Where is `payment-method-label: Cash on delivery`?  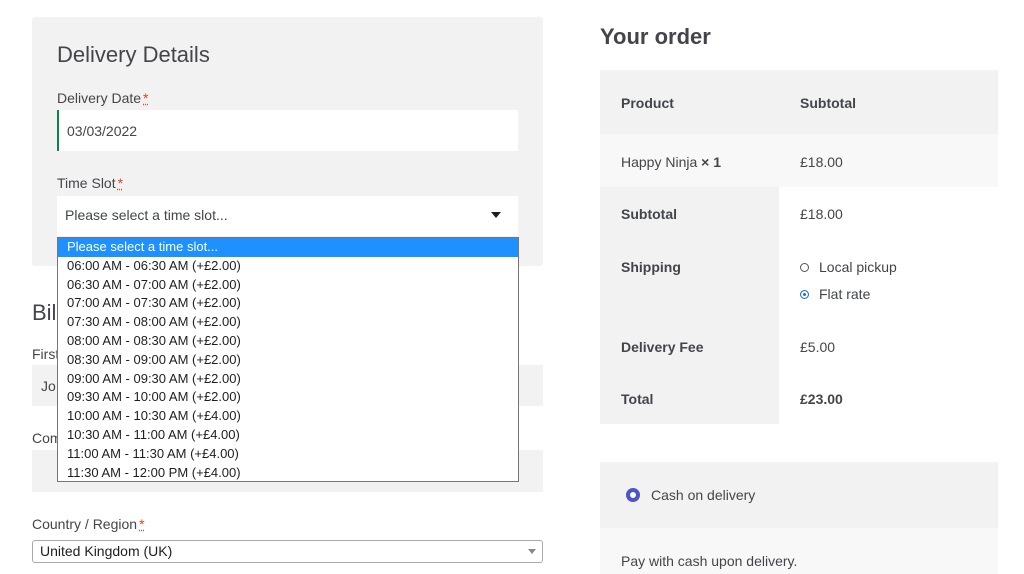 payment-method-label: Cash on delivery is located at coordinates (703, 495).